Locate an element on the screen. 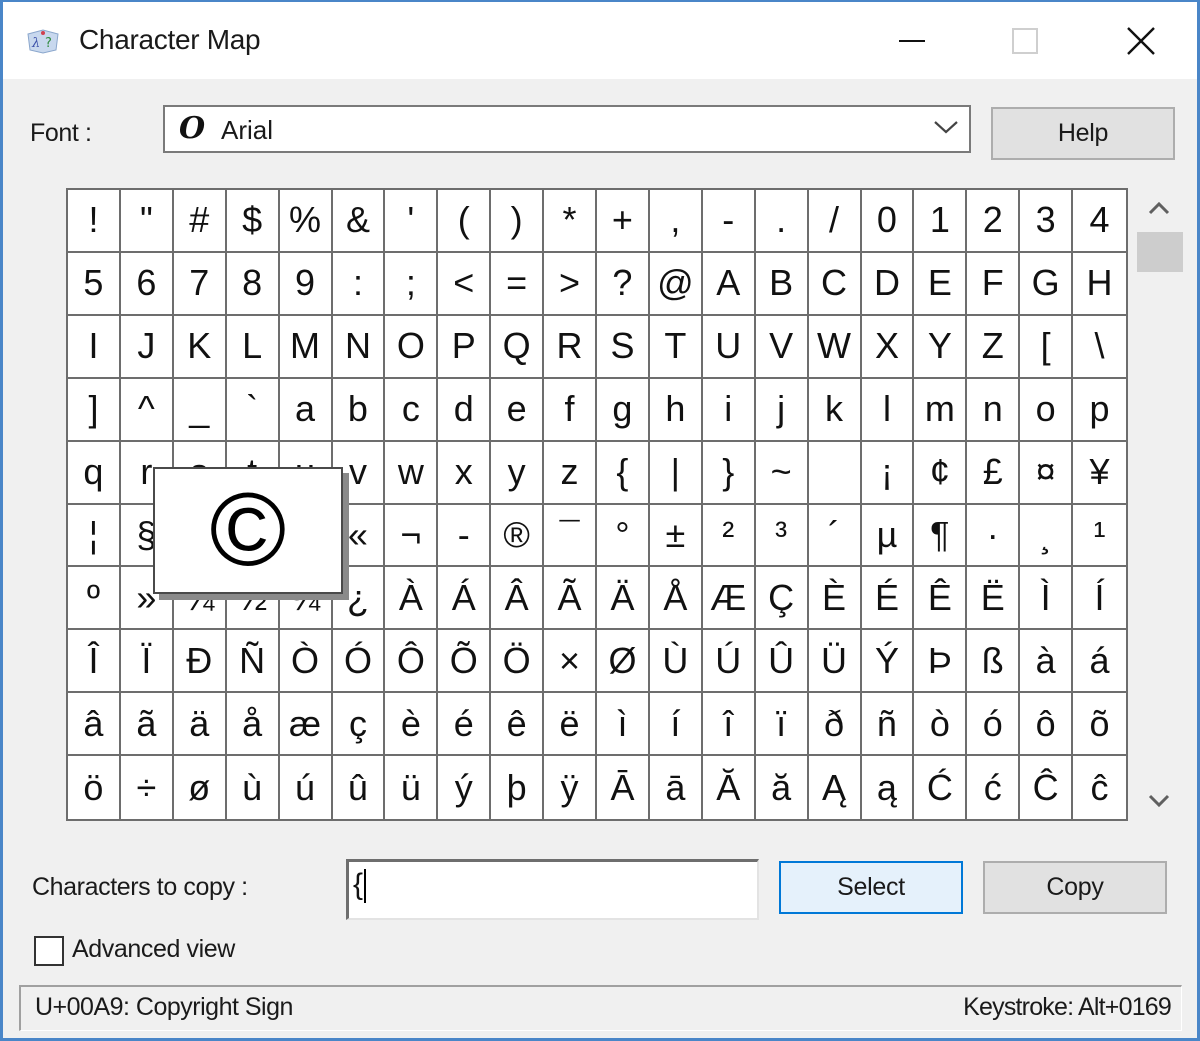 The width and height of the screenshot is (1200, 1041). character-cell: D is located at coordinates (888, 284).